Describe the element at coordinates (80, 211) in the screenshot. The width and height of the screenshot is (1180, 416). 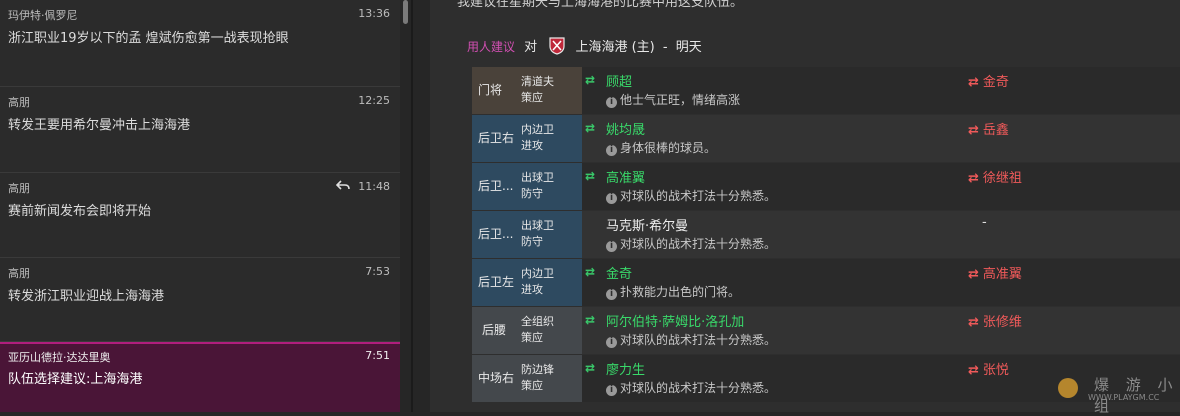
I see `message-subject: 赛前新闻发布会即将开始` at that location.